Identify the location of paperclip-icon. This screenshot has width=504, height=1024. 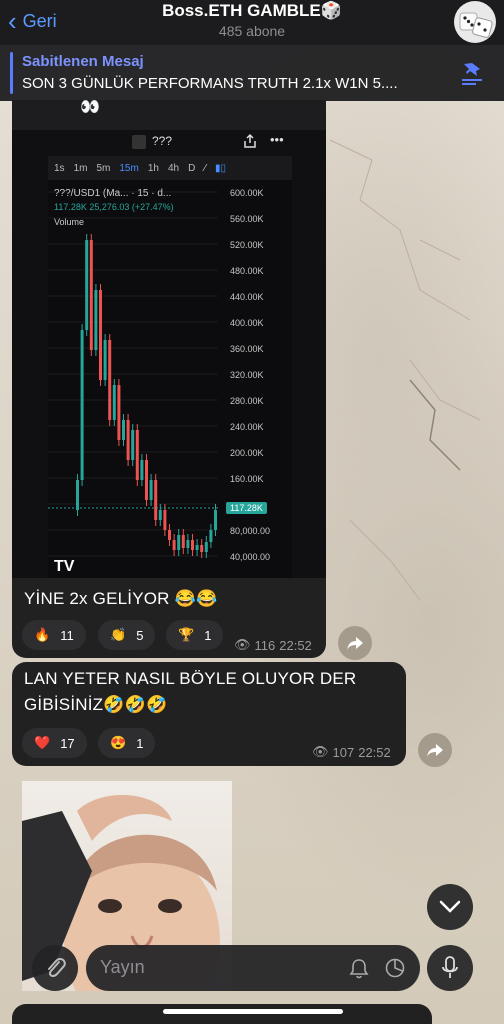
(57, 967).